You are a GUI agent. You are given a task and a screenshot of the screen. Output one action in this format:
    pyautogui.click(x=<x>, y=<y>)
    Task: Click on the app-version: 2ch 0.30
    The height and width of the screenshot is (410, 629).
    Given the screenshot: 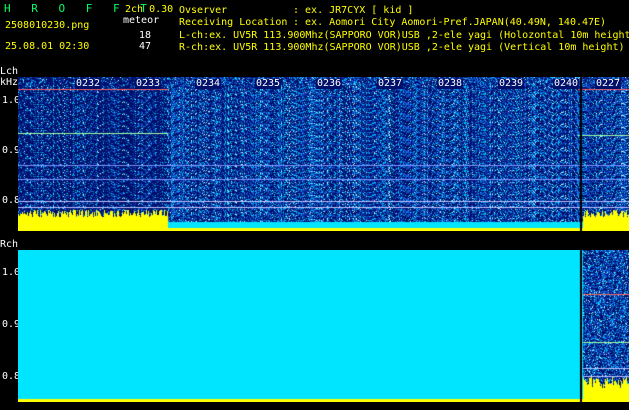 What is the action you would take?
    pyautogui.click(x=149, y=9)
    